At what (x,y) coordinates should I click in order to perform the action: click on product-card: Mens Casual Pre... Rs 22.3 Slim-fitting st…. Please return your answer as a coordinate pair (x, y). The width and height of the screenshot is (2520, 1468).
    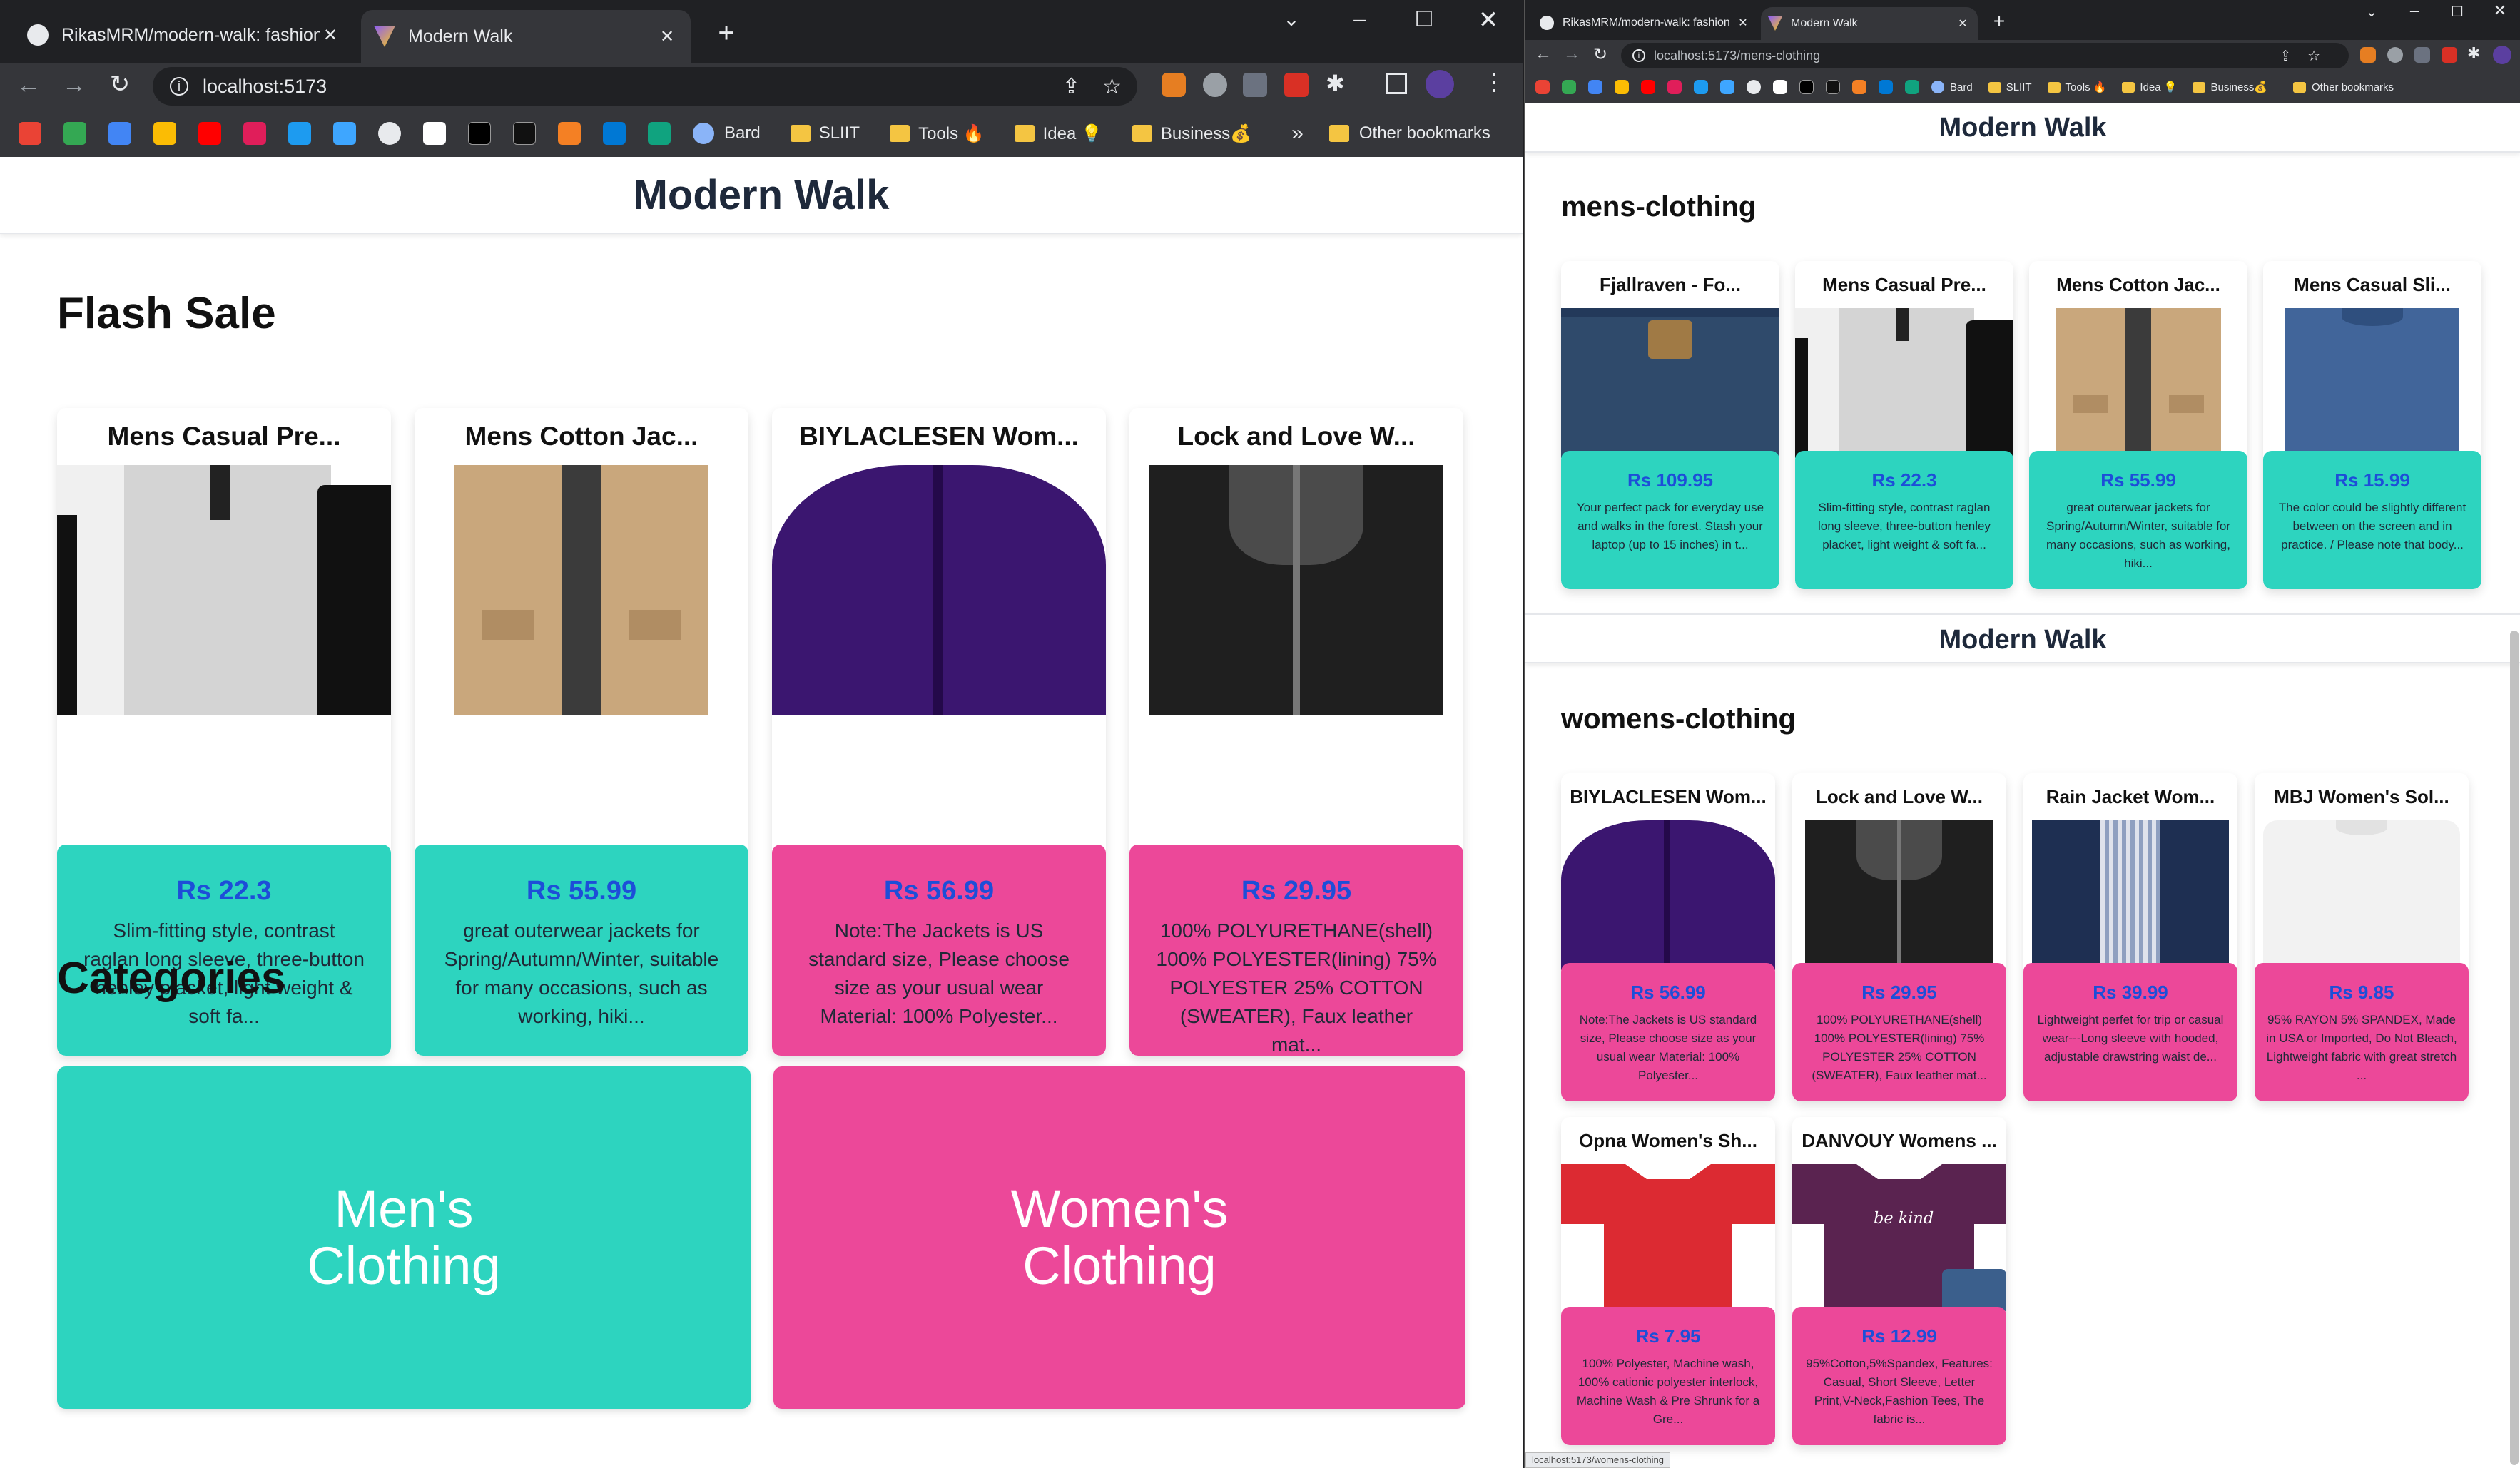
    Looking at the image, I should click on (1904, 425).